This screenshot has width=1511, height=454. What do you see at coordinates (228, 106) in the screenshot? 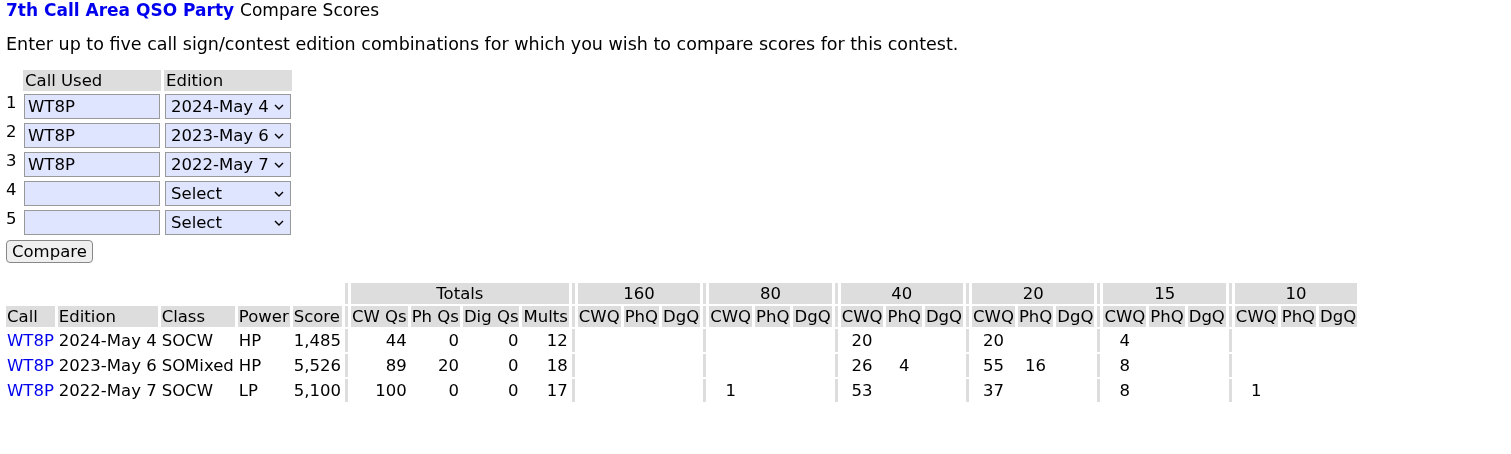
I see `edition-dropdown: 2024-May 4` at bounding box center [228, 106].